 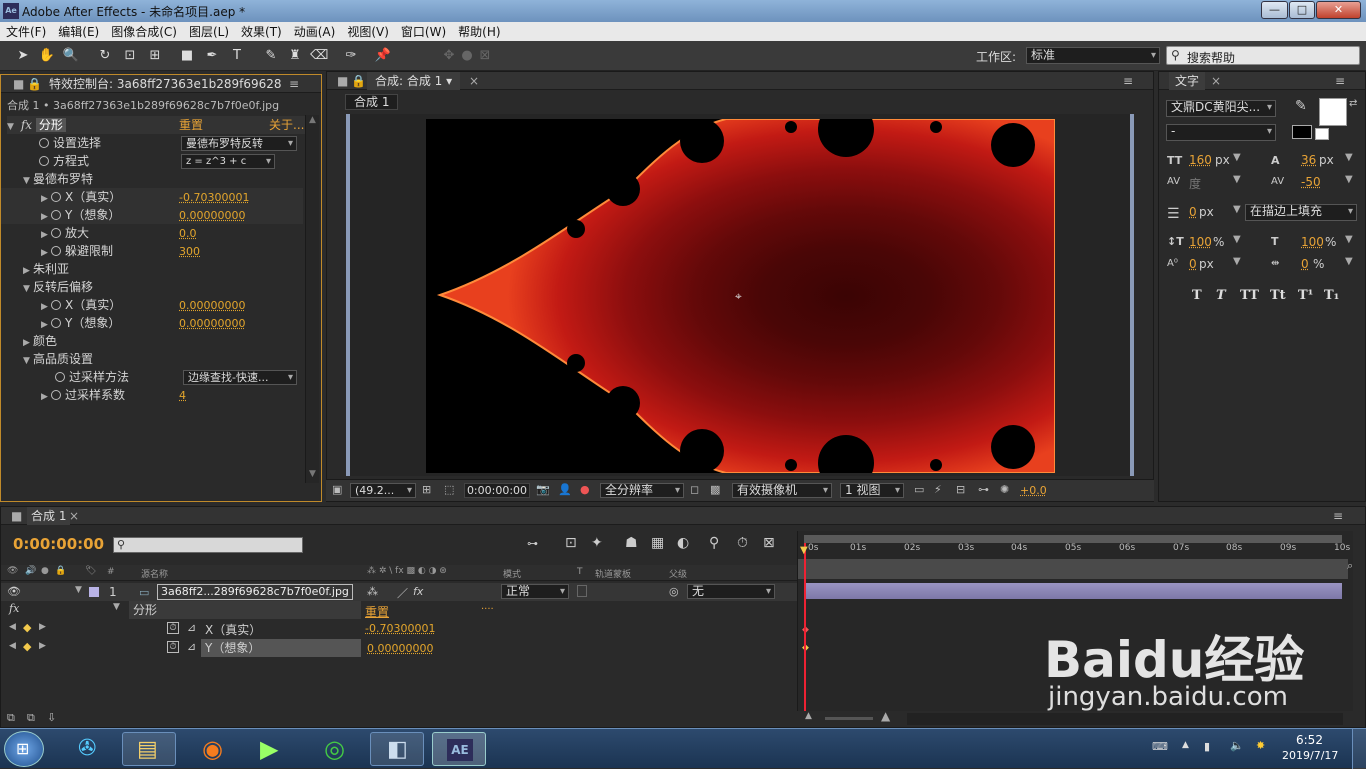 I want to click on hand-tool-icon: ✋, so click(x=47, y=56).